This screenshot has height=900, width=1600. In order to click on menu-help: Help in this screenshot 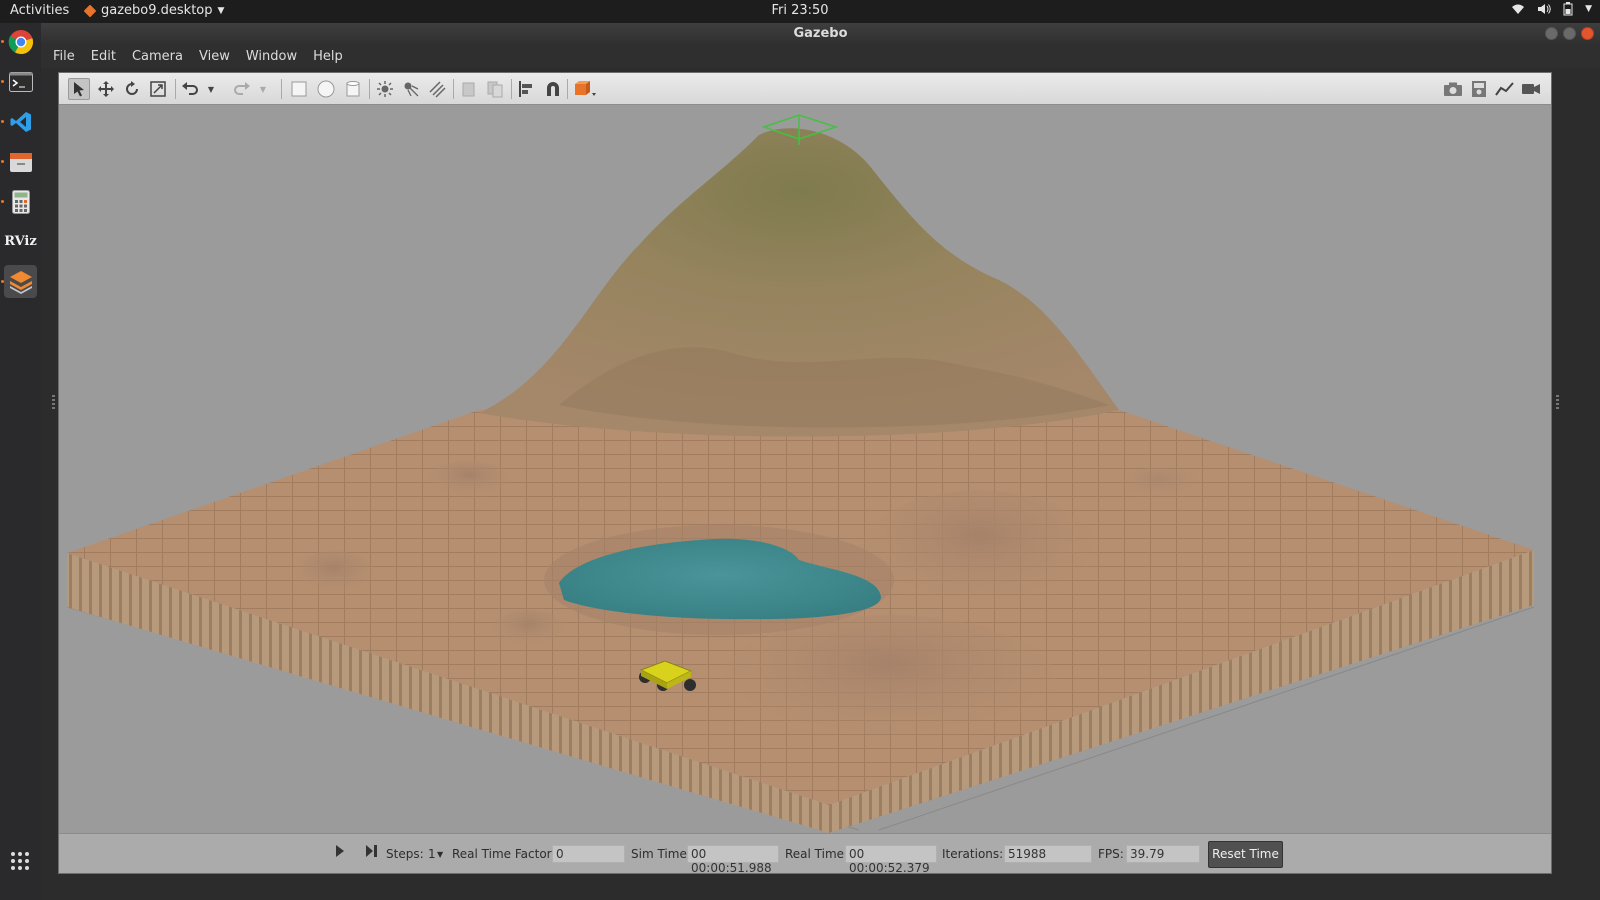, I will do `click(328, 56)`.